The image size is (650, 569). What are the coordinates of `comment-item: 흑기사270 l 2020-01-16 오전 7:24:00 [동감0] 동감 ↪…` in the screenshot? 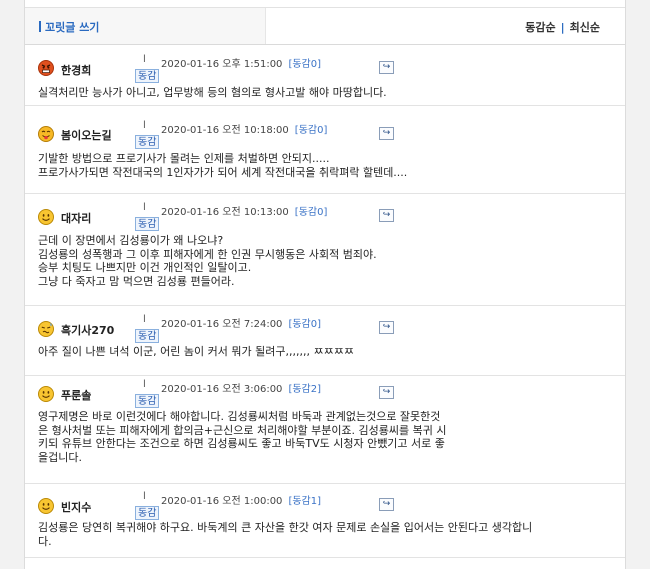 It's located at (325, 341).